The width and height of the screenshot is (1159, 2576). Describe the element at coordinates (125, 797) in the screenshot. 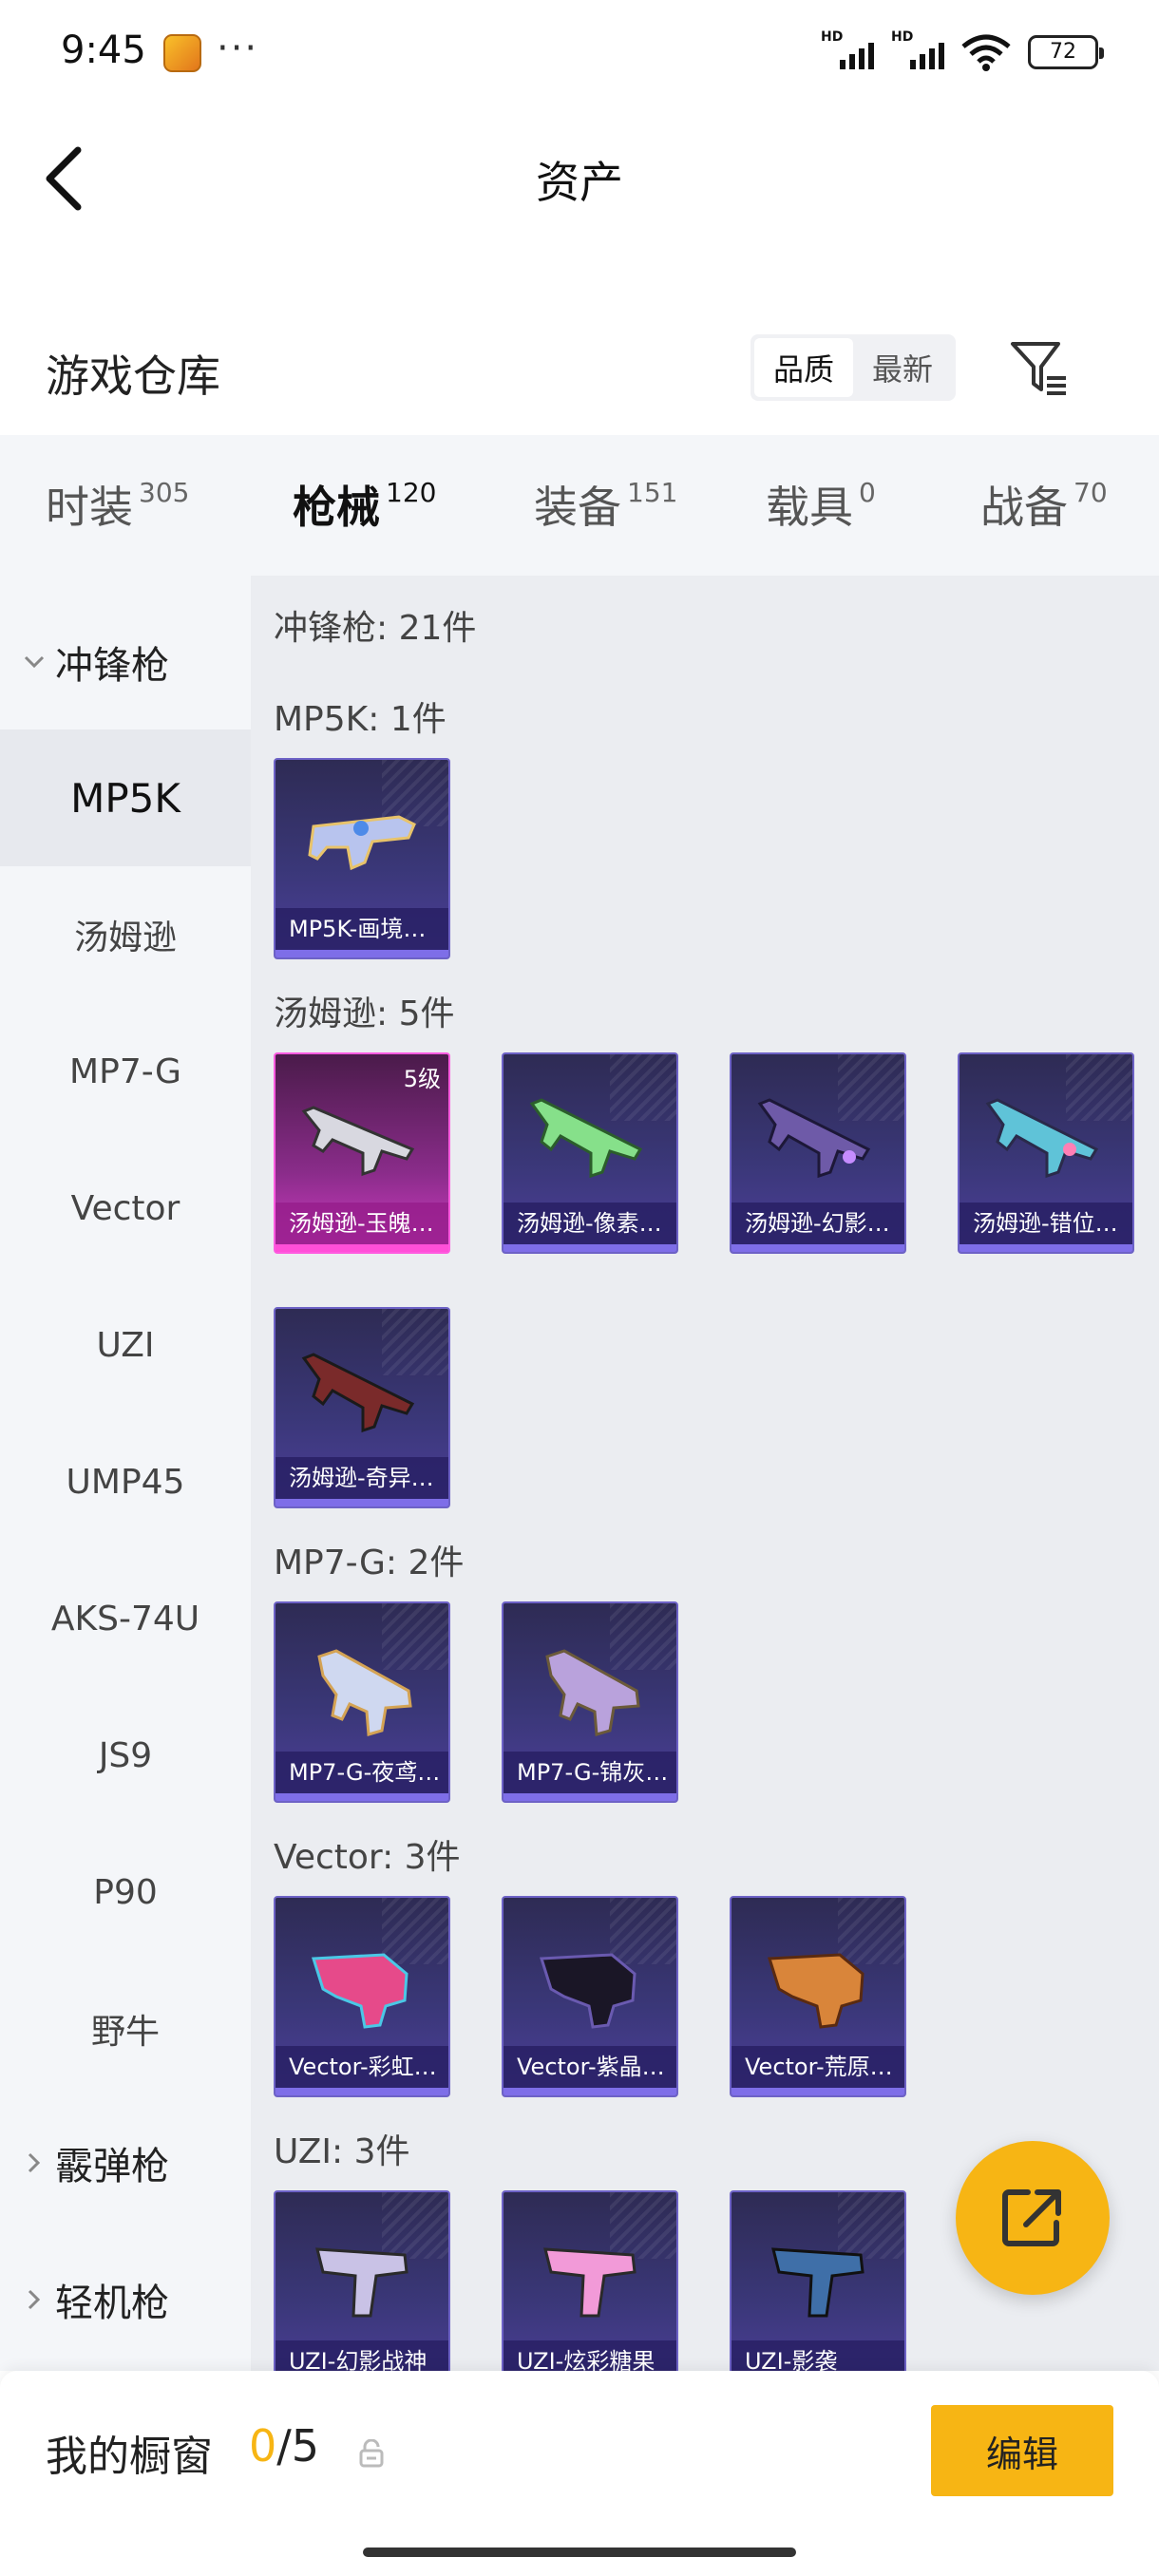

I see `sidebar-item-mp5k: MP5K` at that location.